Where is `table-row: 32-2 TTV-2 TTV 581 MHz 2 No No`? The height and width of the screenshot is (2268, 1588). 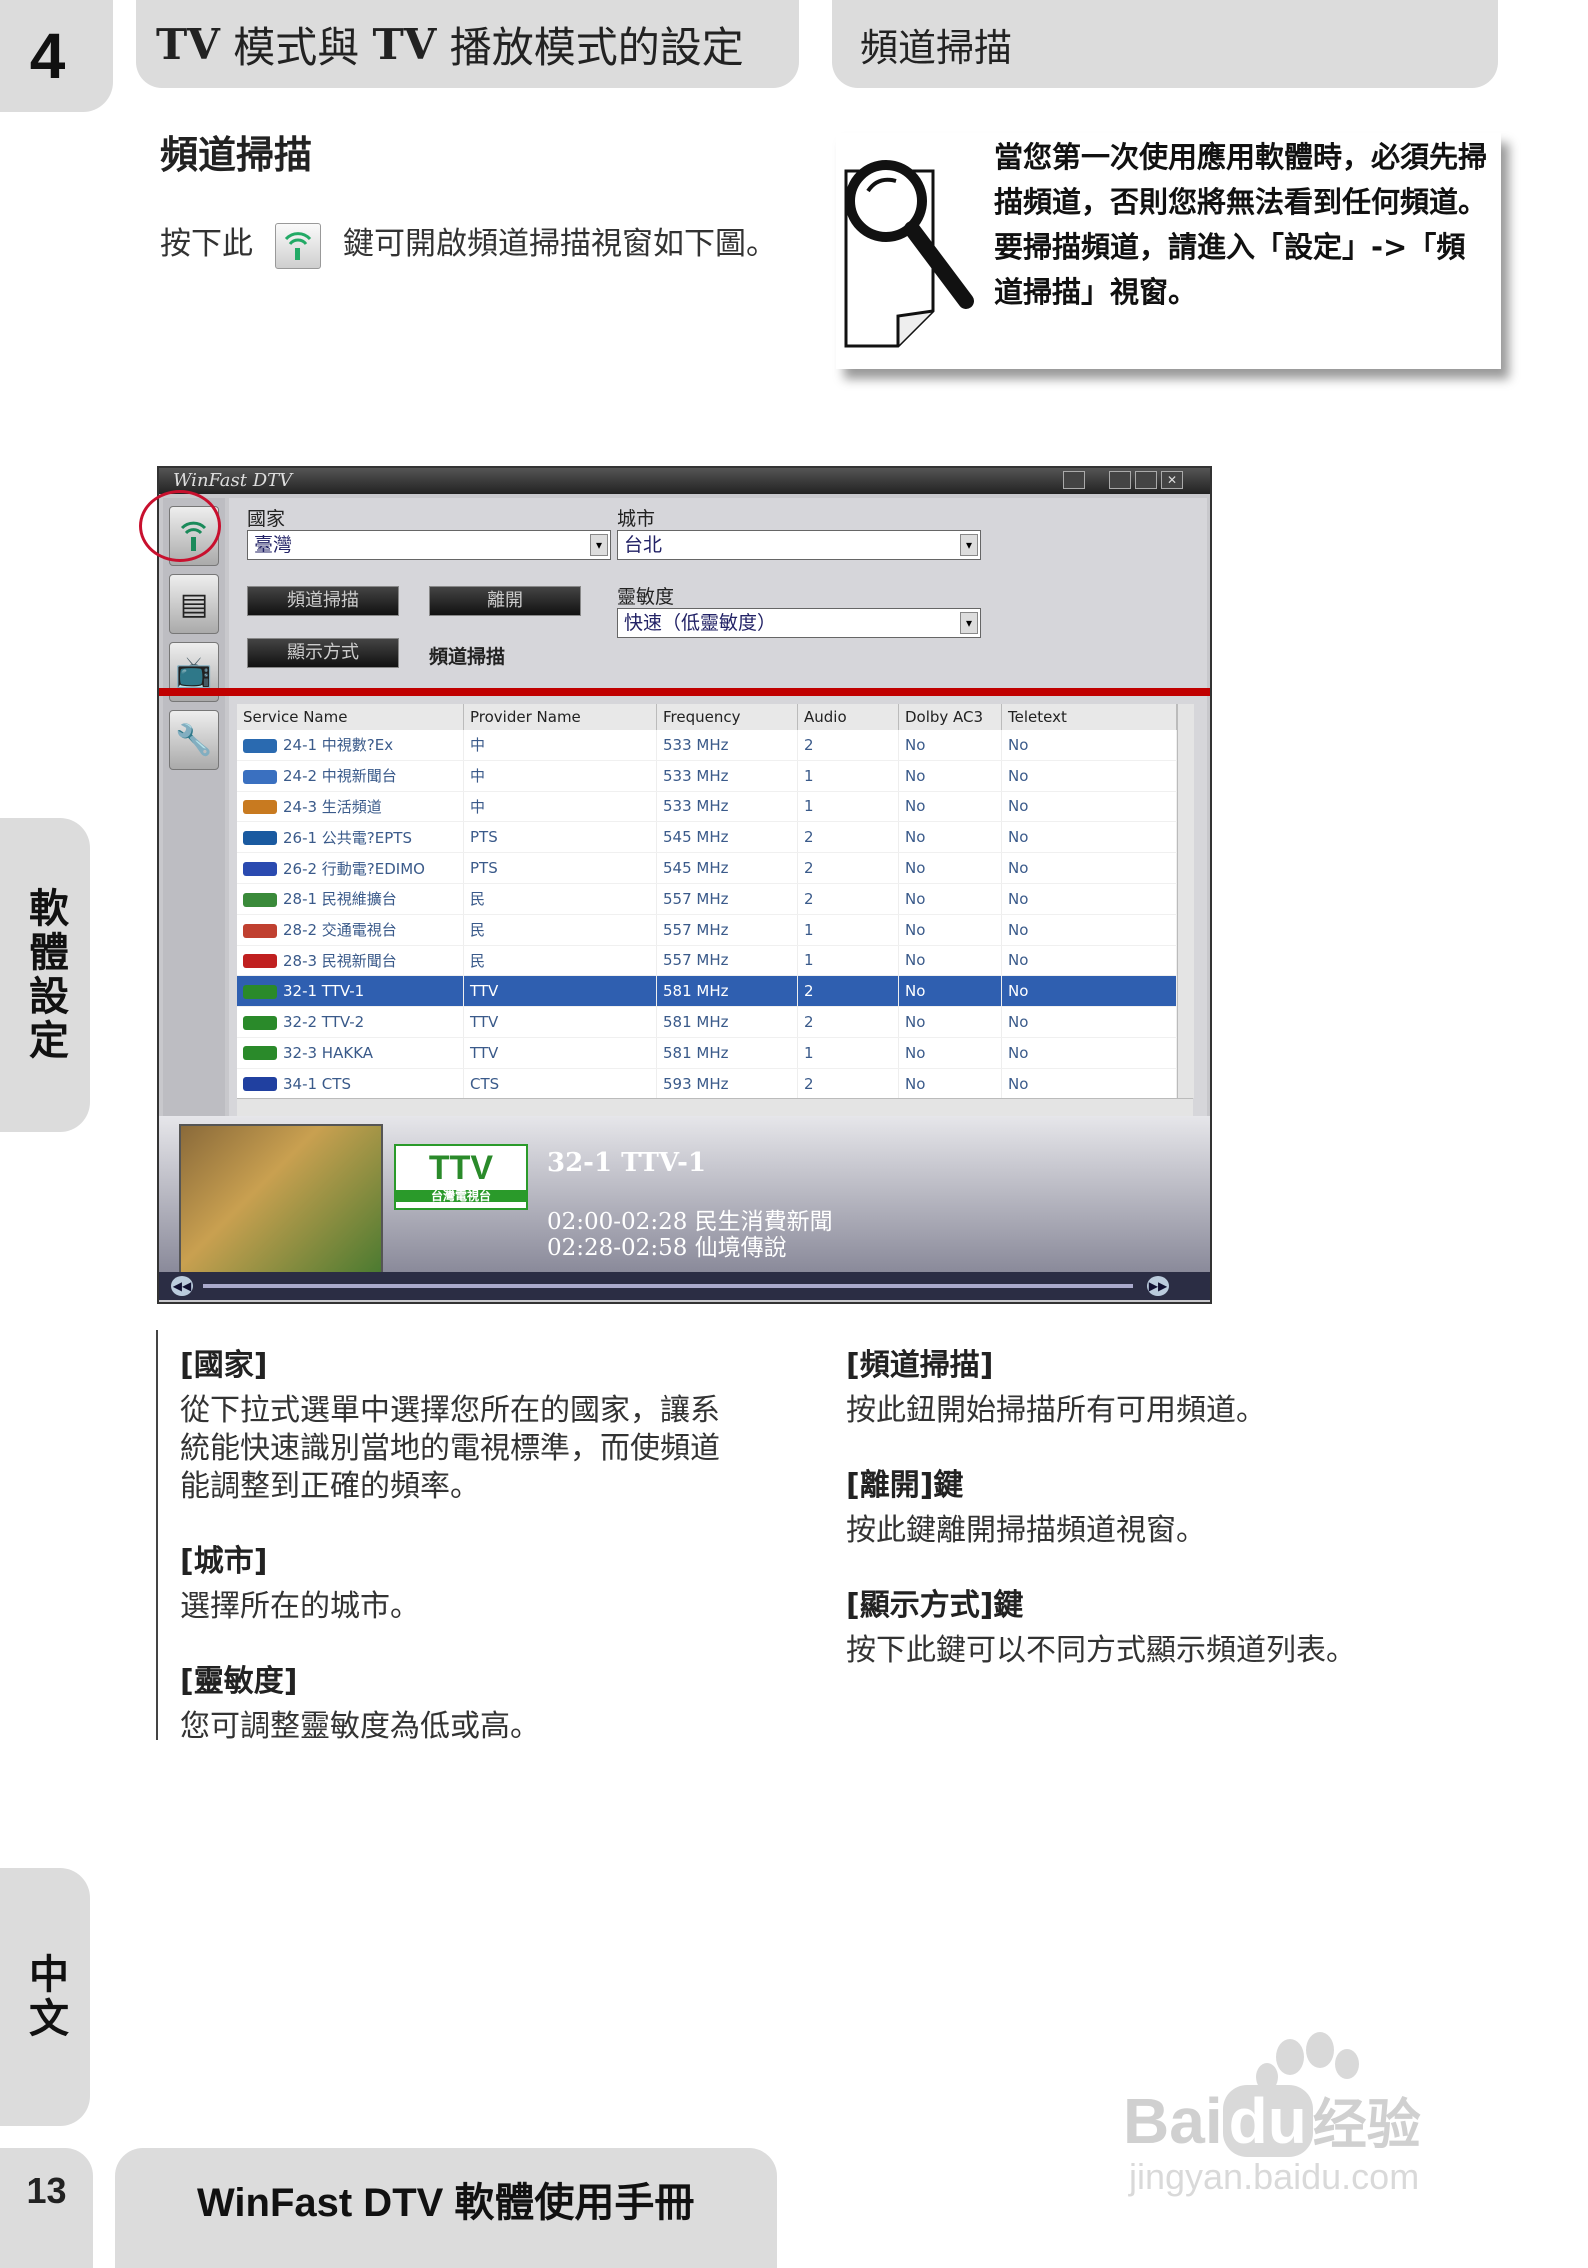 table-row: 32-2 TTV-2 TTV 581 MHz 2 No No is located at coordinates (707, 1022).